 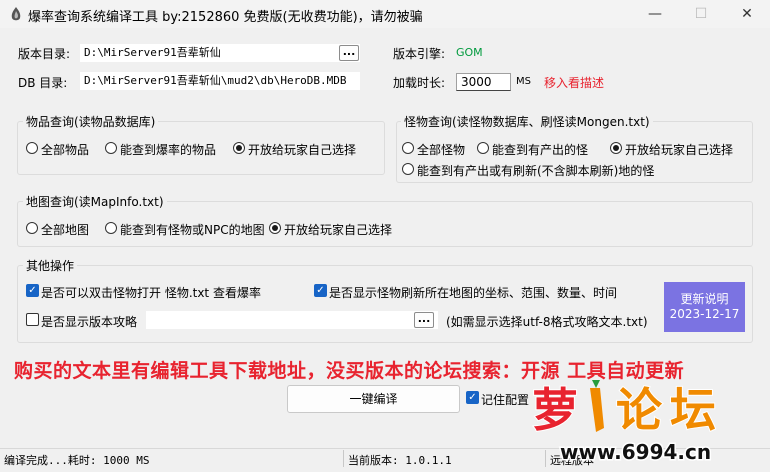 I want to click on watermark-char-3: 坛, so click(x=693, y=410).